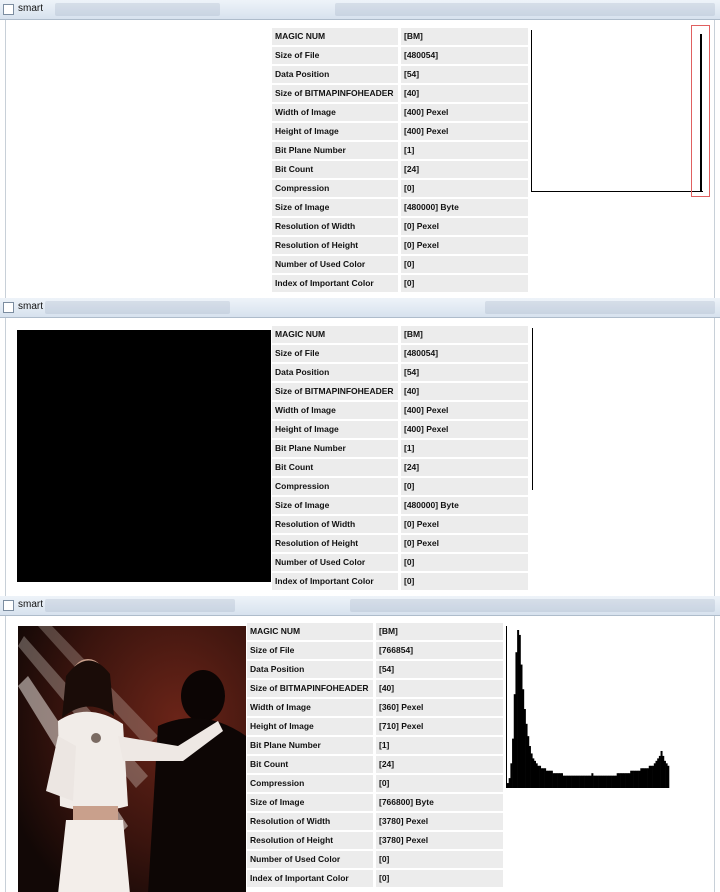 The width and height of the screenshot is (720, 892). I want to click on info-row: Size of File [480054], so click(400, 55).